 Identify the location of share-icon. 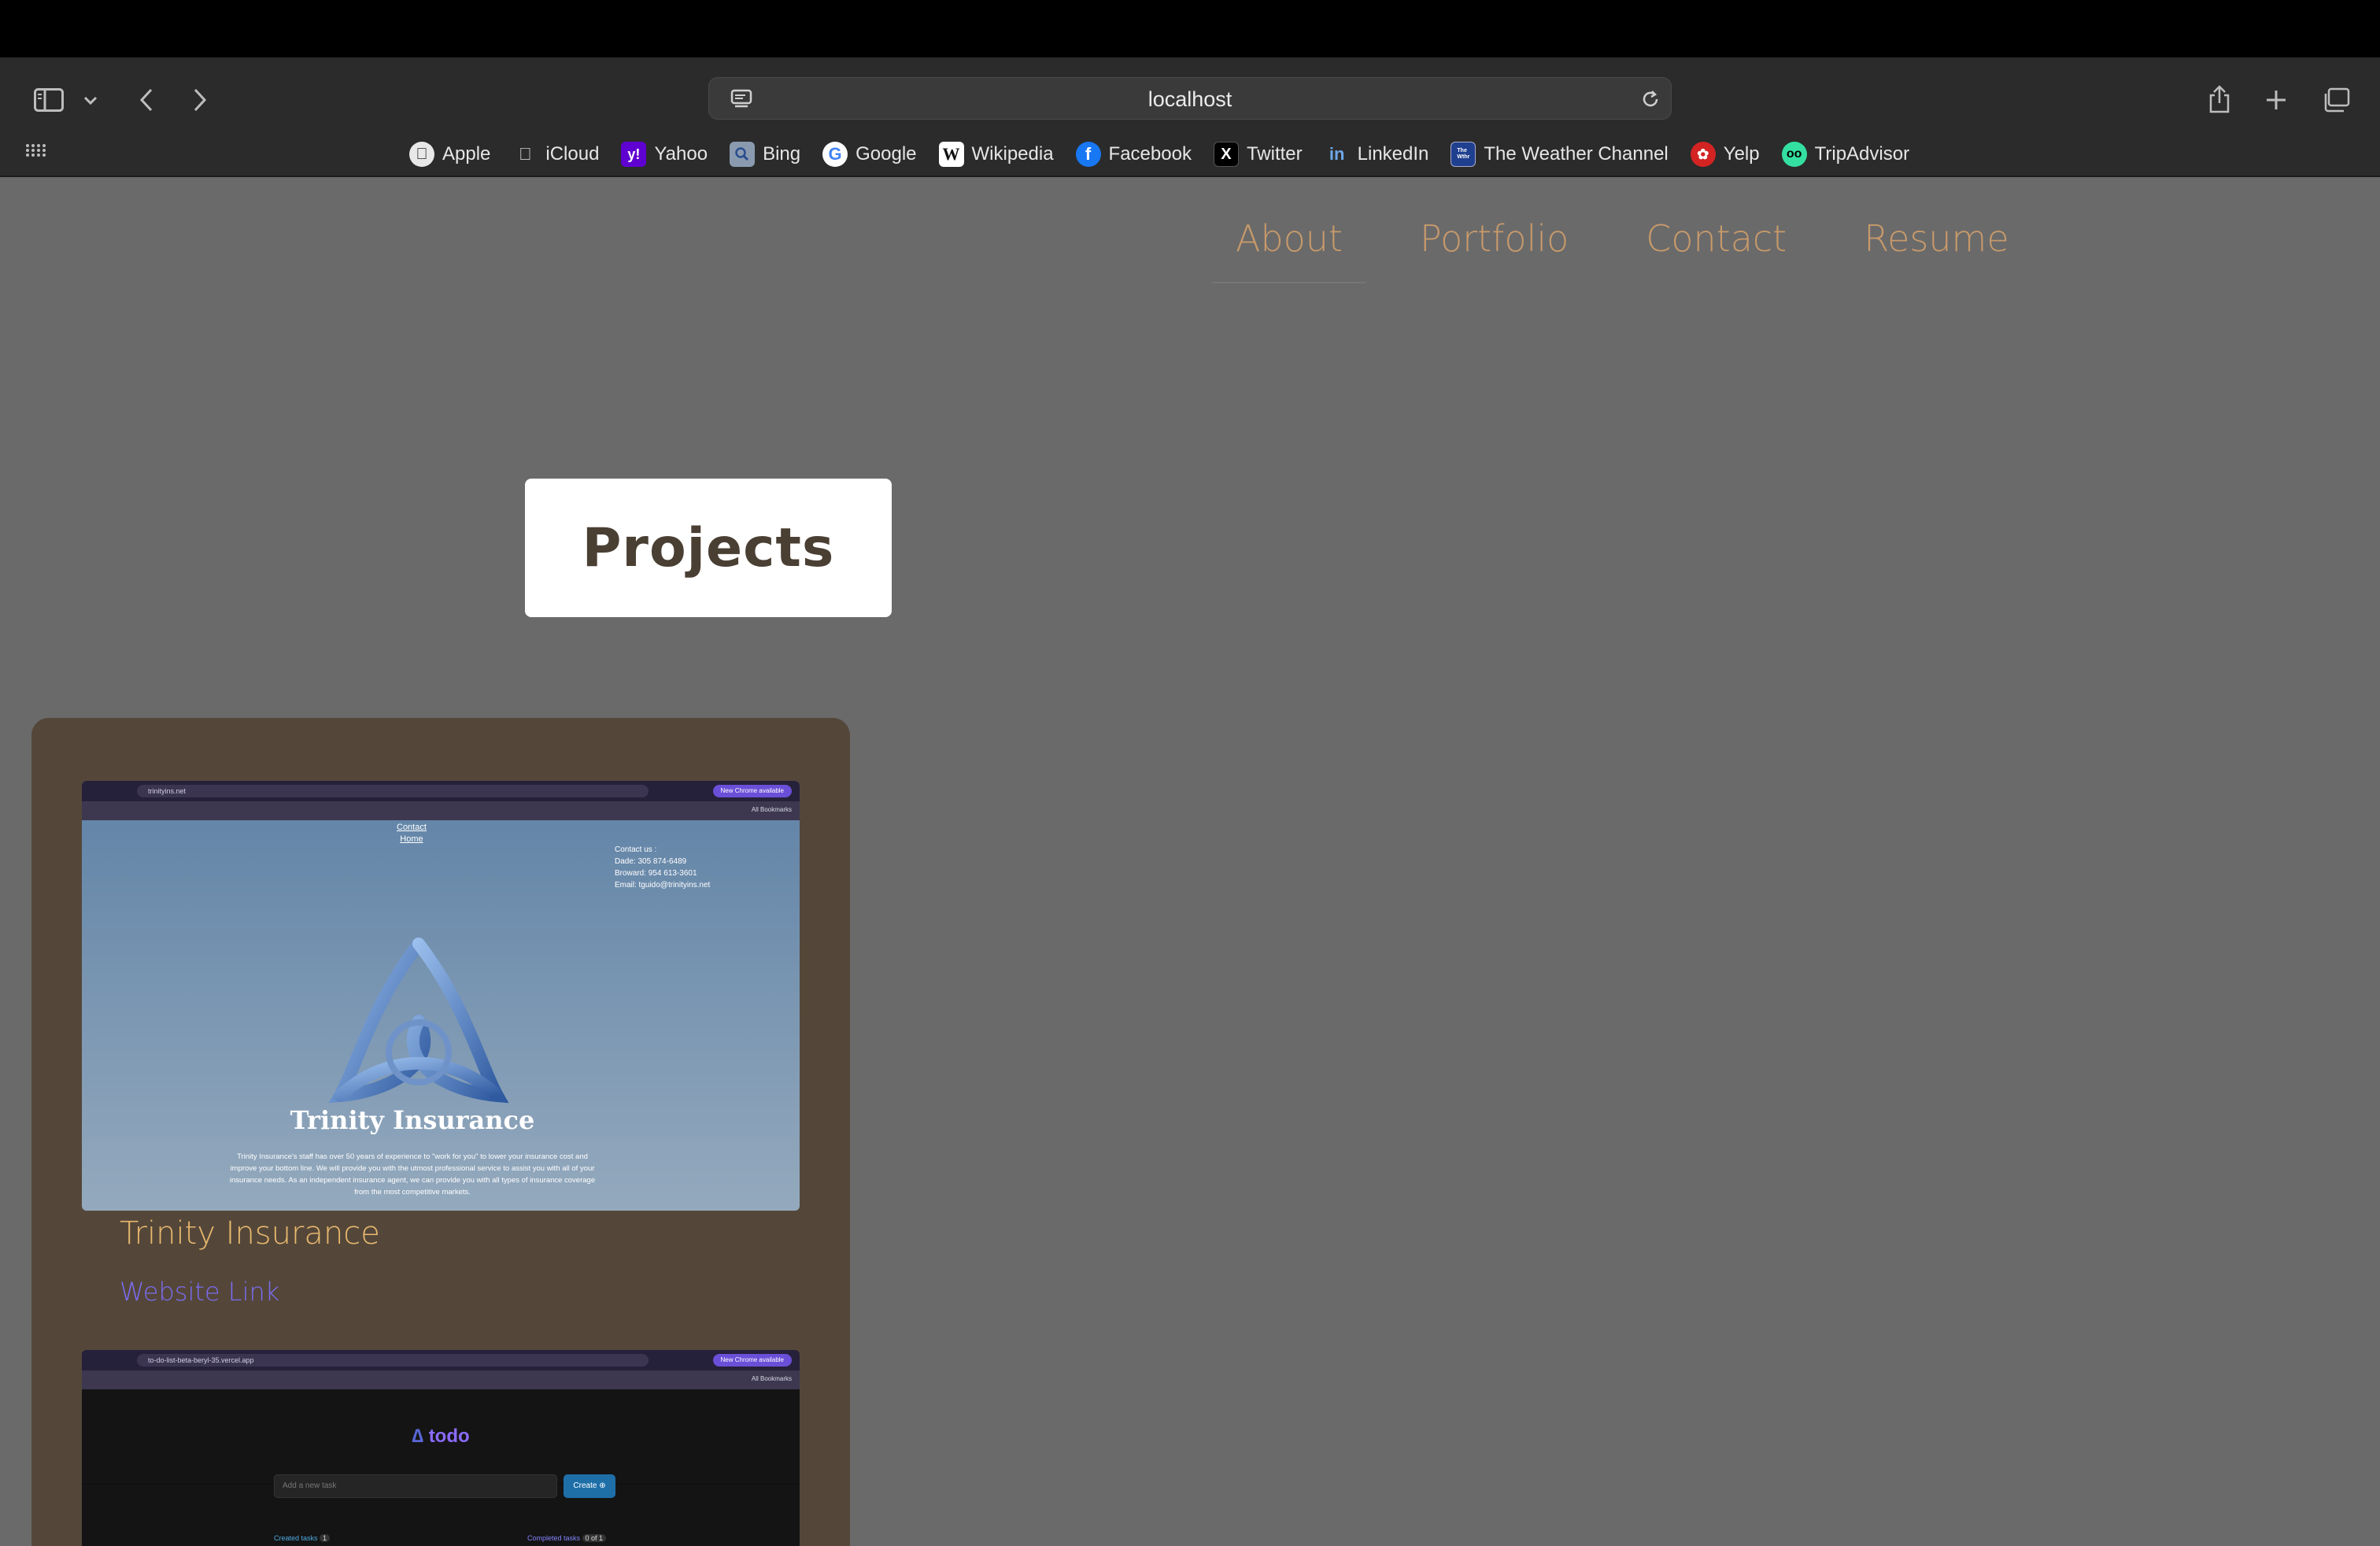
(2219, 99).